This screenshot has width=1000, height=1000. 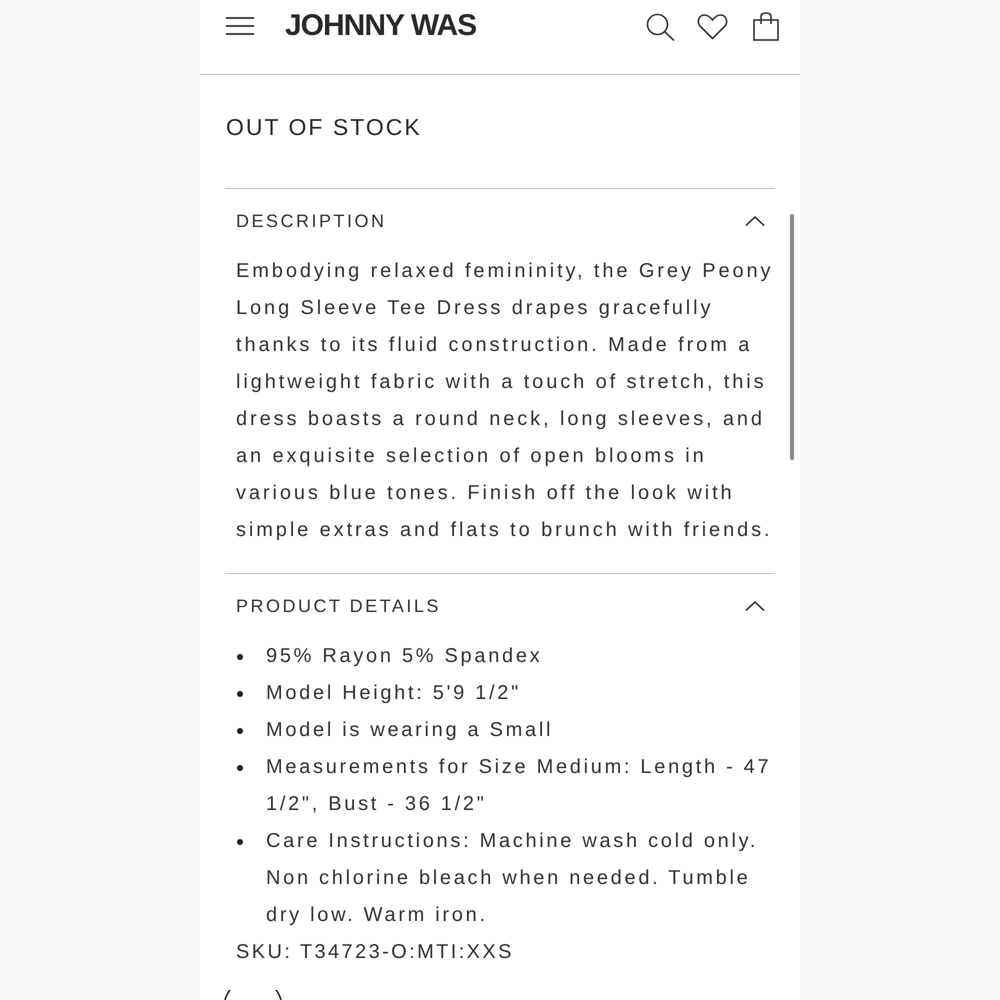 What do you see at coordinates (380, 26) in the screenshot?
I see `brand-logo: JOHNNY WAS` at bounding box center [380, 26].